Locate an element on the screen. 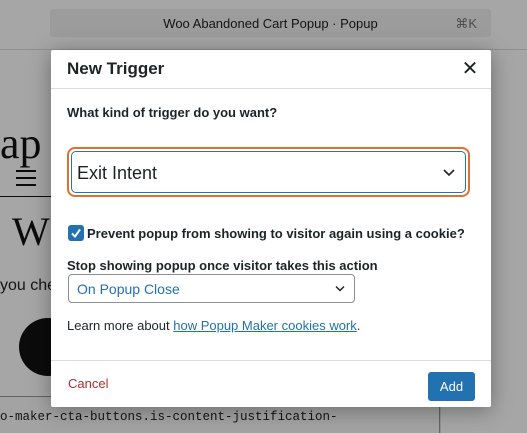 This screenshot has width=527, height=433. modal-header: New Trigger ✕ is located at coordinates (271, 69).